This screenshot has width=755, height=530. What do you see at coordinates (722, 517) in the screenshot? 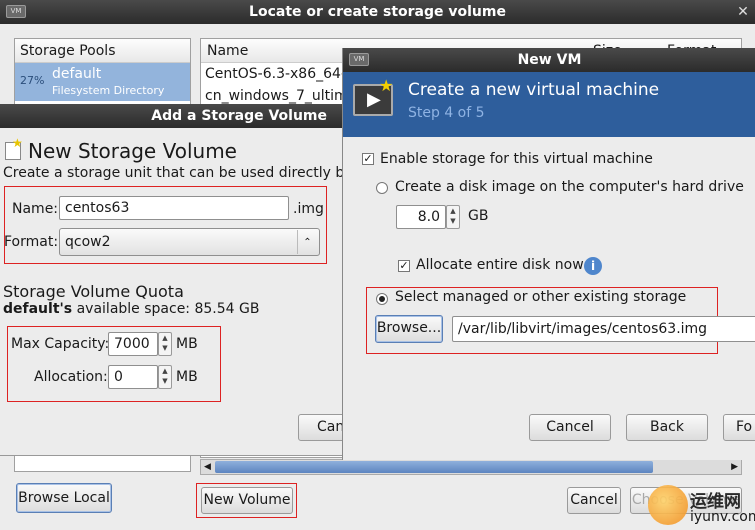
I see `watermark-site: iyunv.com` at bounding box center [722, 517].